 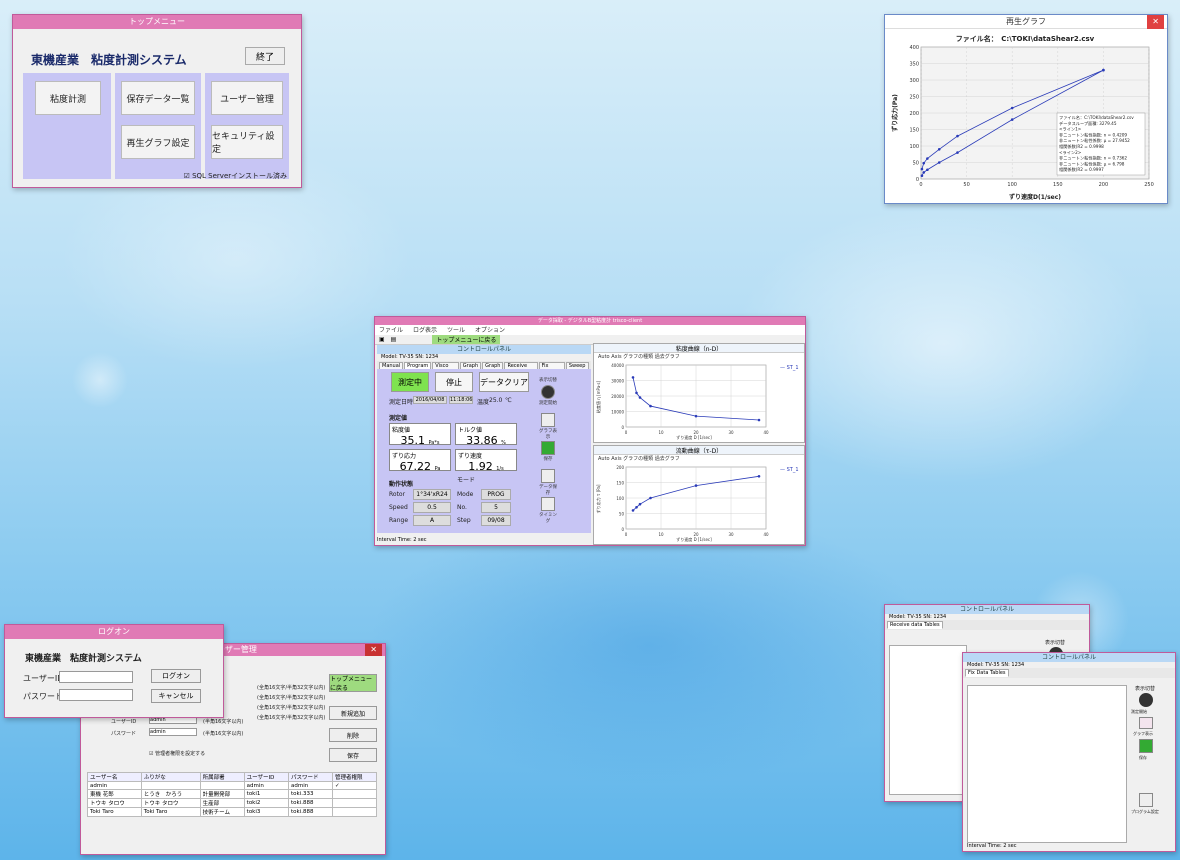 I want to click on delete-user-button: 削除, so click(x=353, y=735).